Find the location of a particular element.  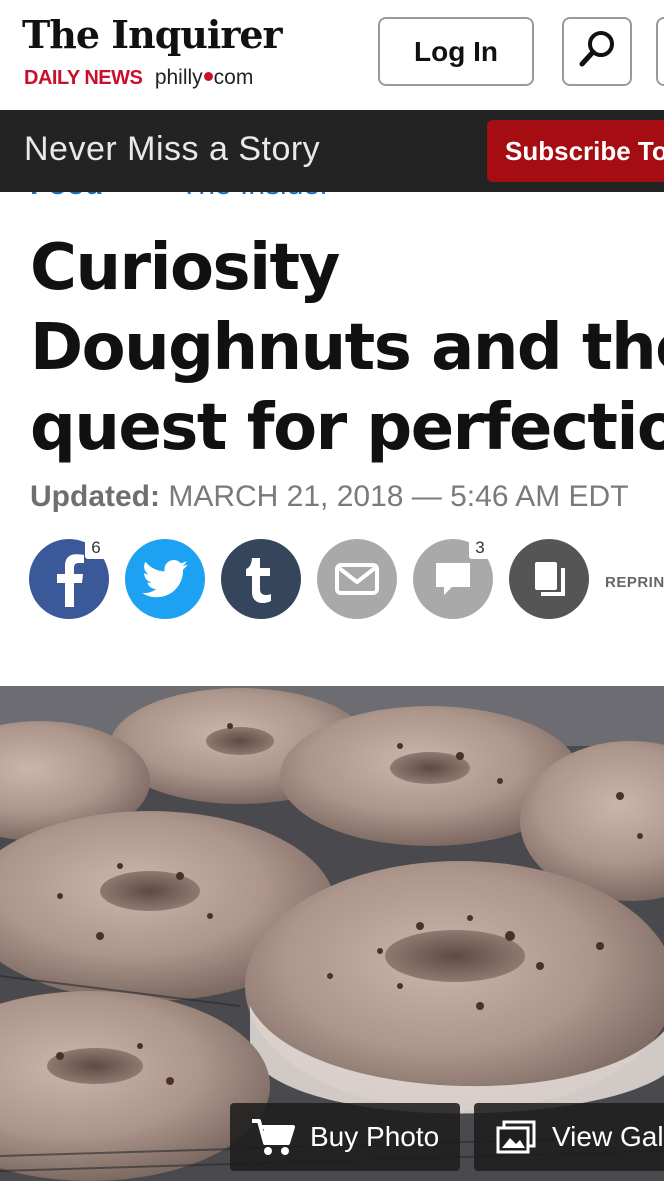

copy-icon is located at coordinates (550, 579).